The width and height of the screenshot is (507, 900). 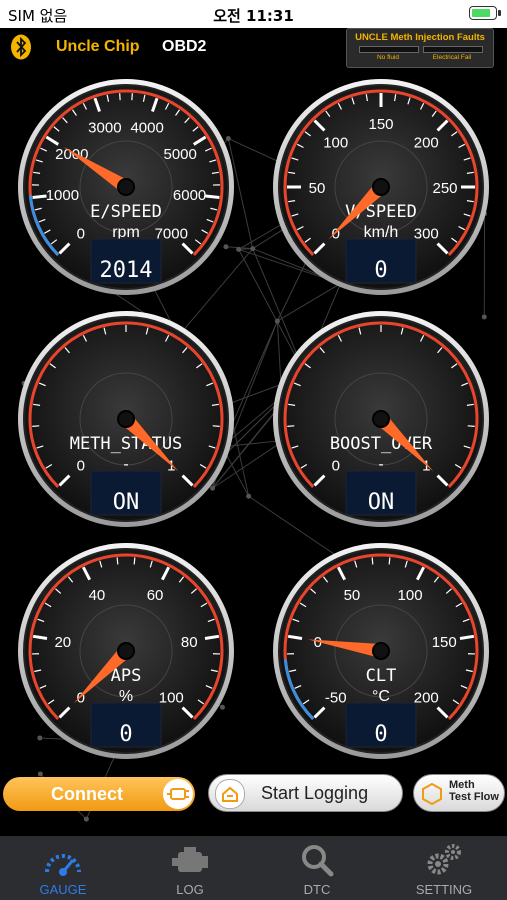 What do you see at coordinates (381, 696) in the screenshot?
I see `gauge-unit: °C` at bounding box center [381, 696].